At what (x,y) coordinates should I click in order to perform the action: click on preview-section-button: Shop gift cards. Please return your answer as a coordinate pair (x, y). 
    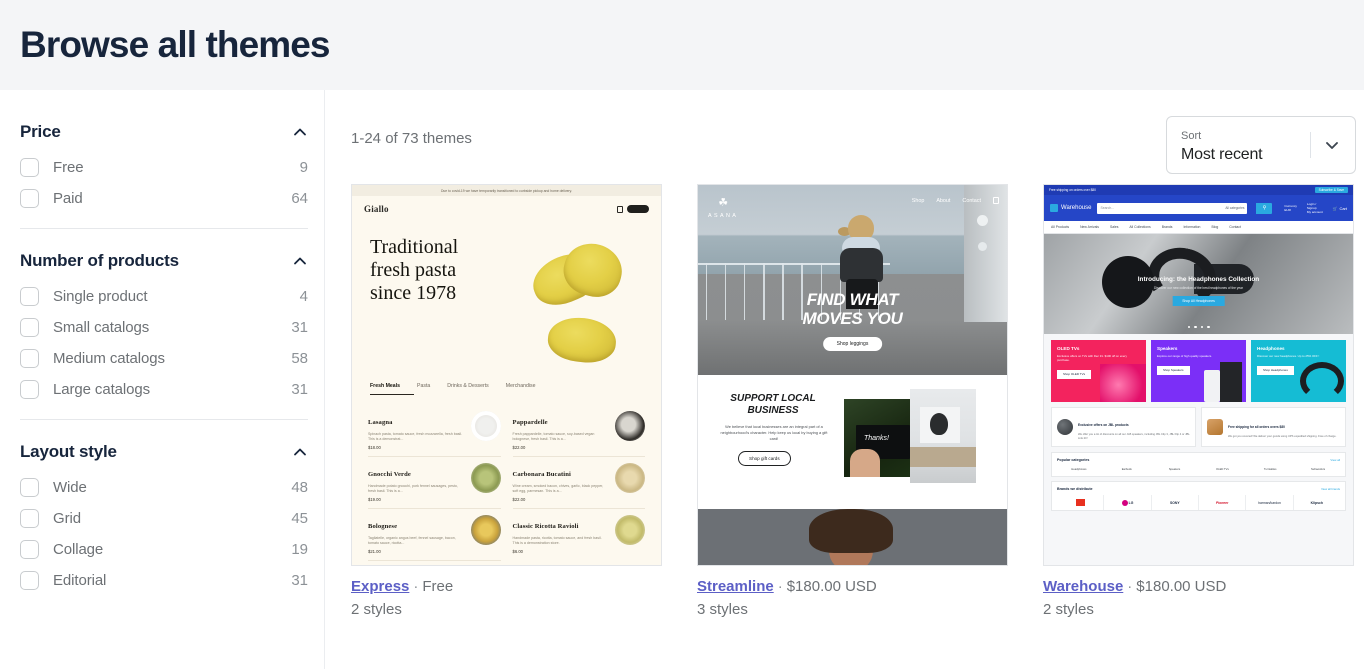
    Looking at the image, I should click on (764, 458).